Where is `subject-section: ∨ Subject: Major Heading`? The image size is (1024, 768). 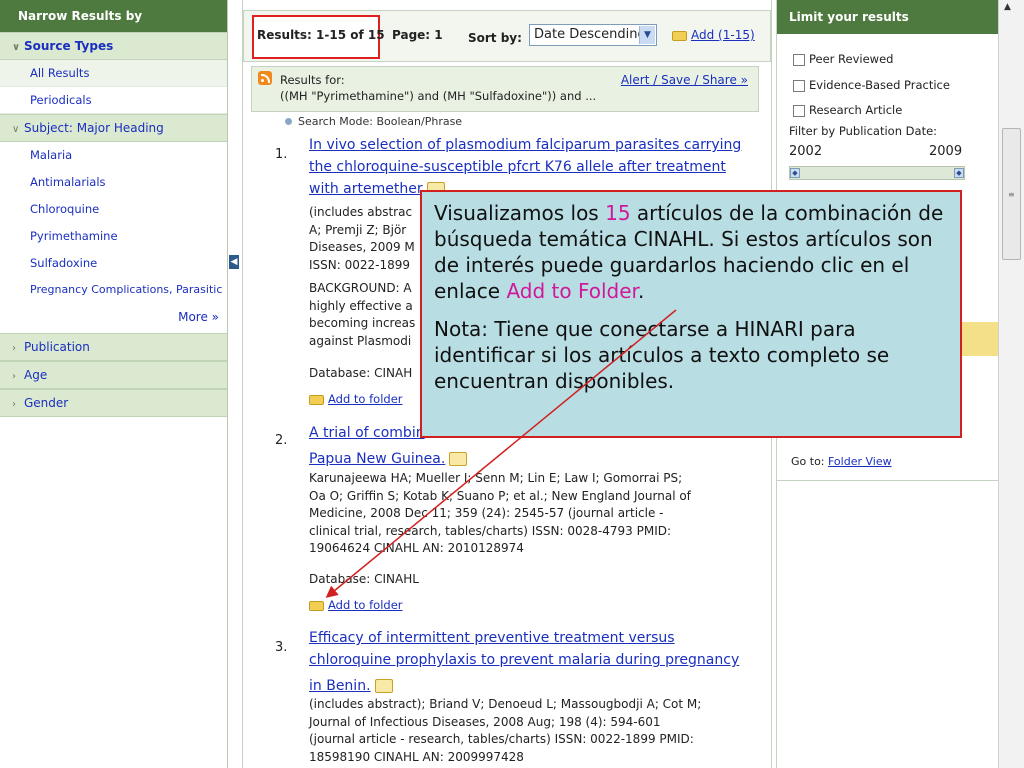
subject-section: ∨ Subject: Major Heading is located at coordinates (113, 128).